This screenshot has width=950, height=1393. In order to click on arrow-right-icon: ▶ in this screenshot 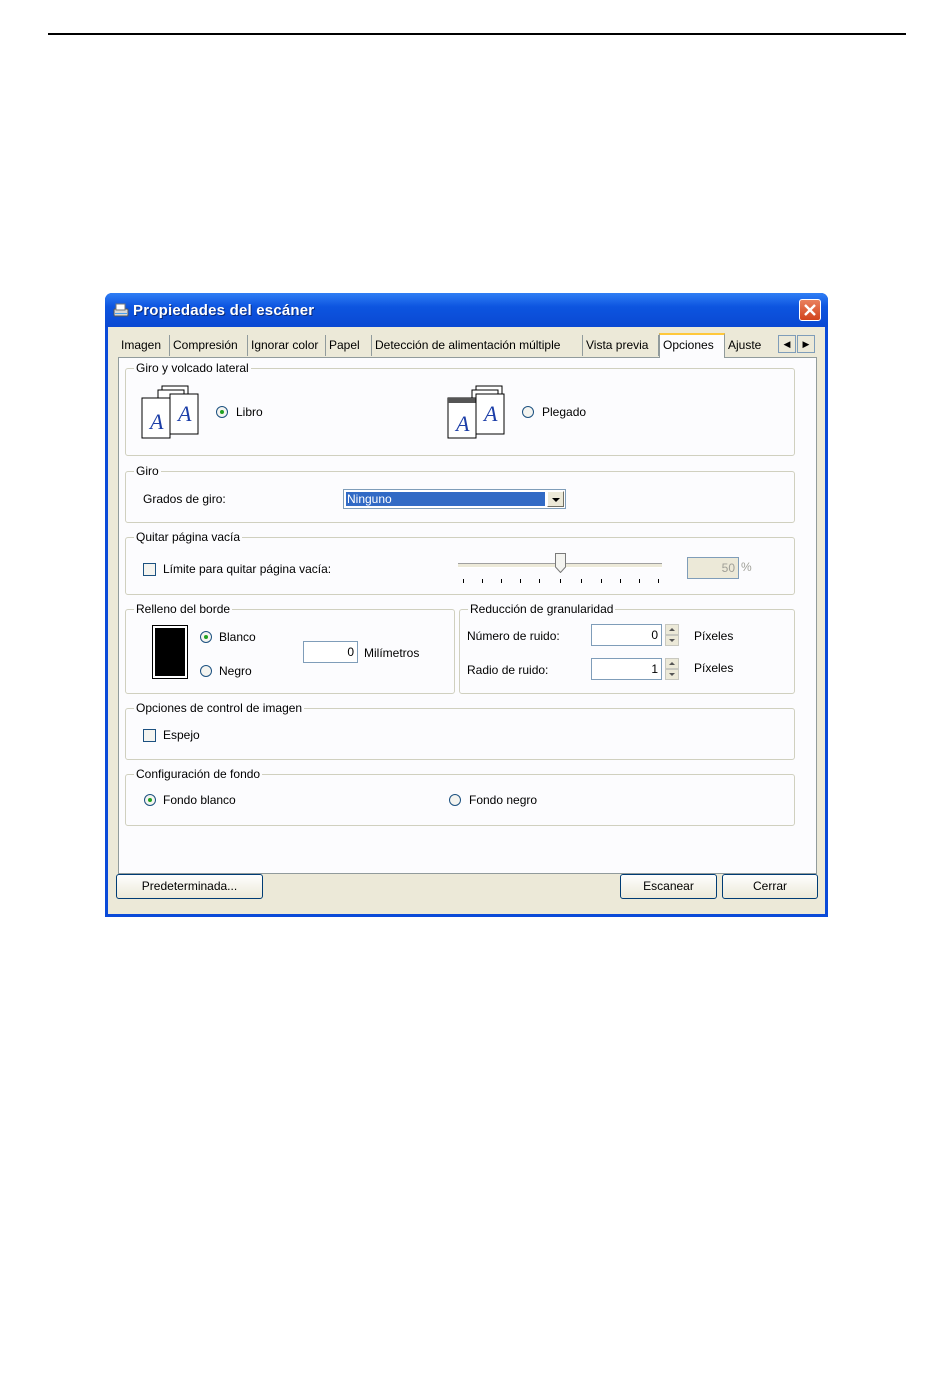, I will do `click(806, 344)`.